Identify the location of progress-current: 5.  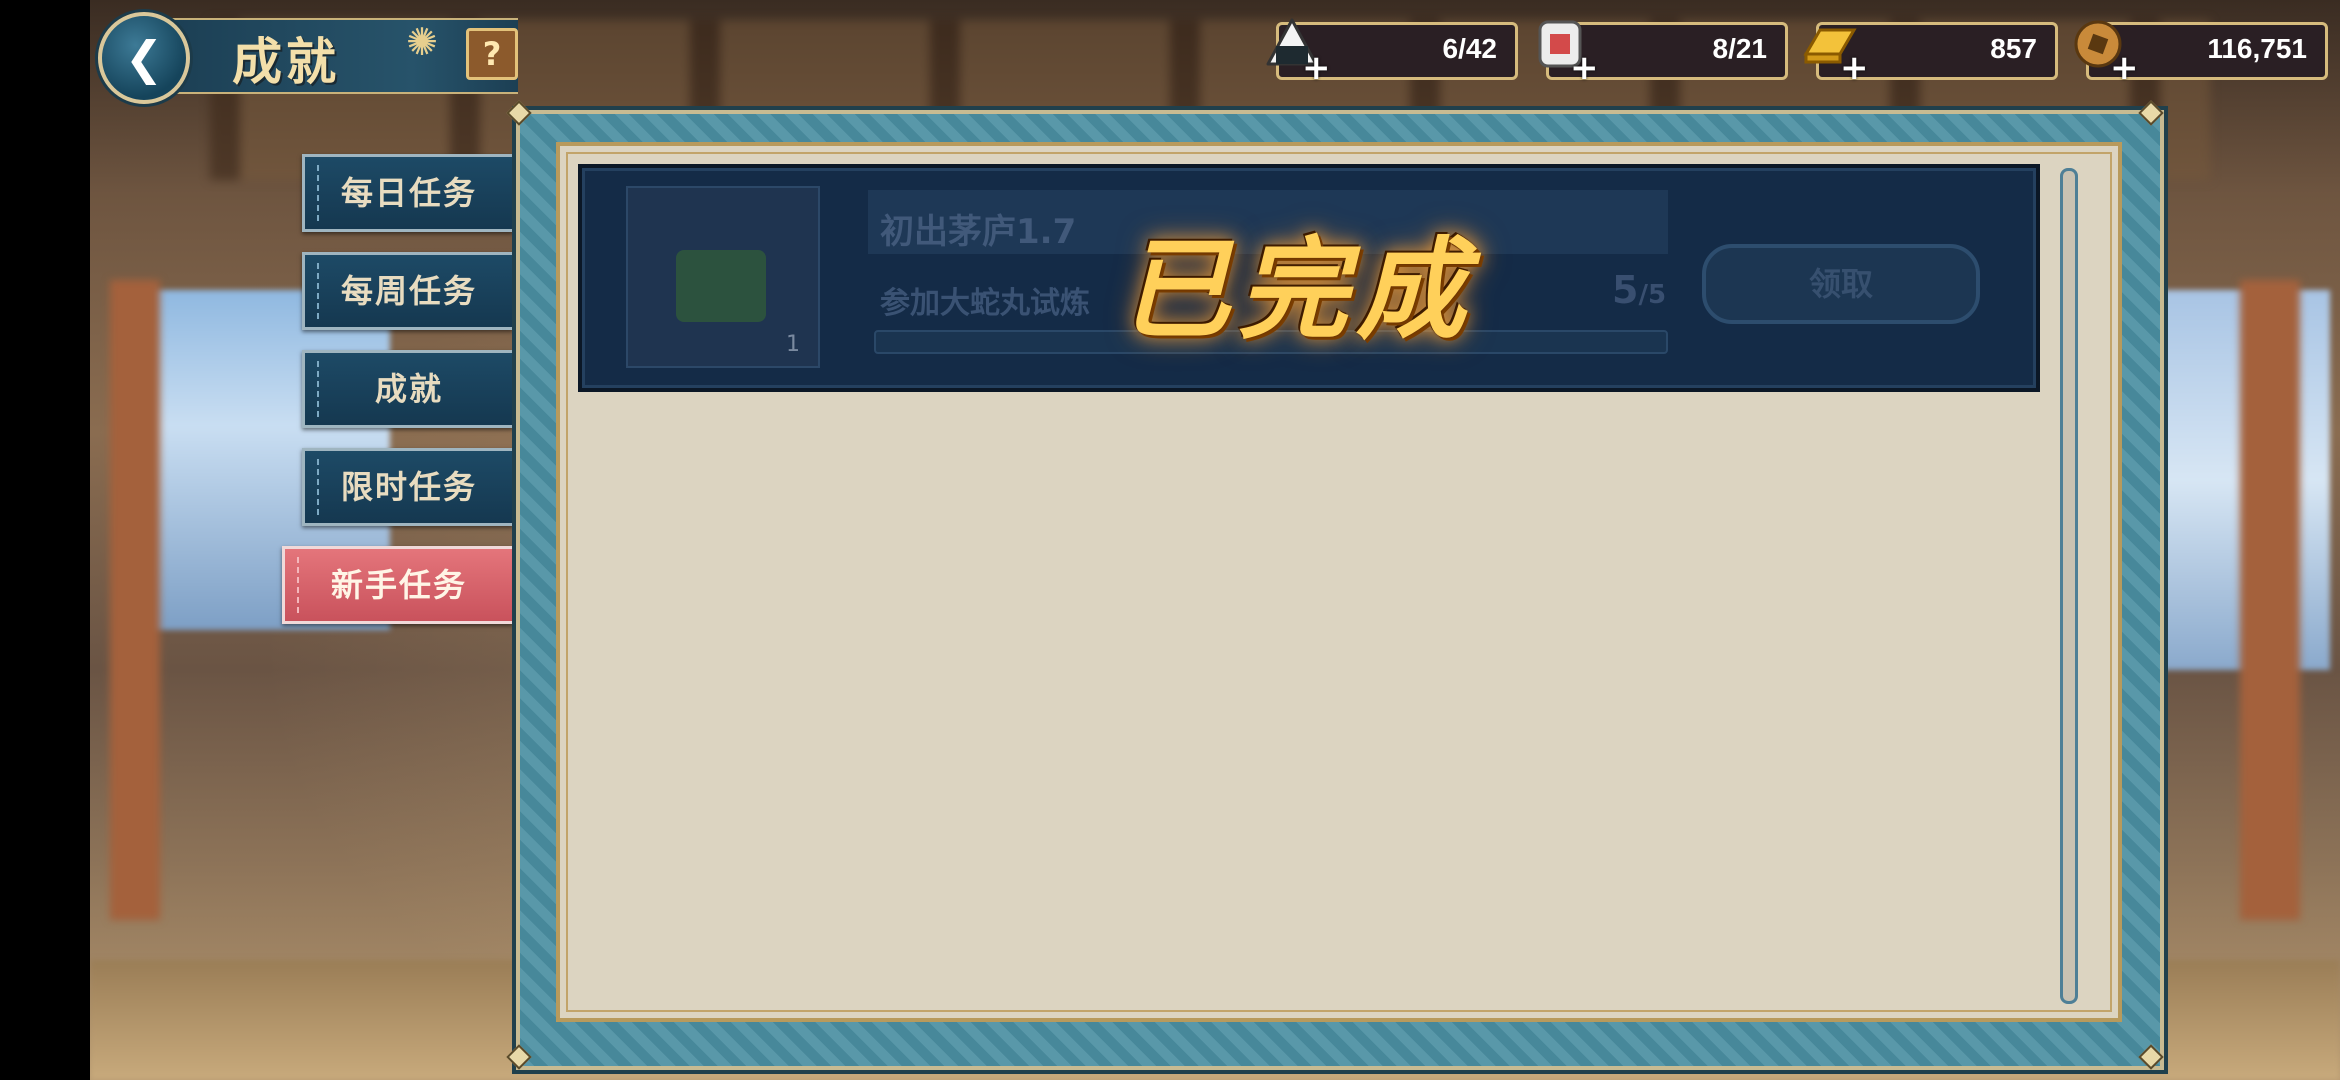
(1625, 290).